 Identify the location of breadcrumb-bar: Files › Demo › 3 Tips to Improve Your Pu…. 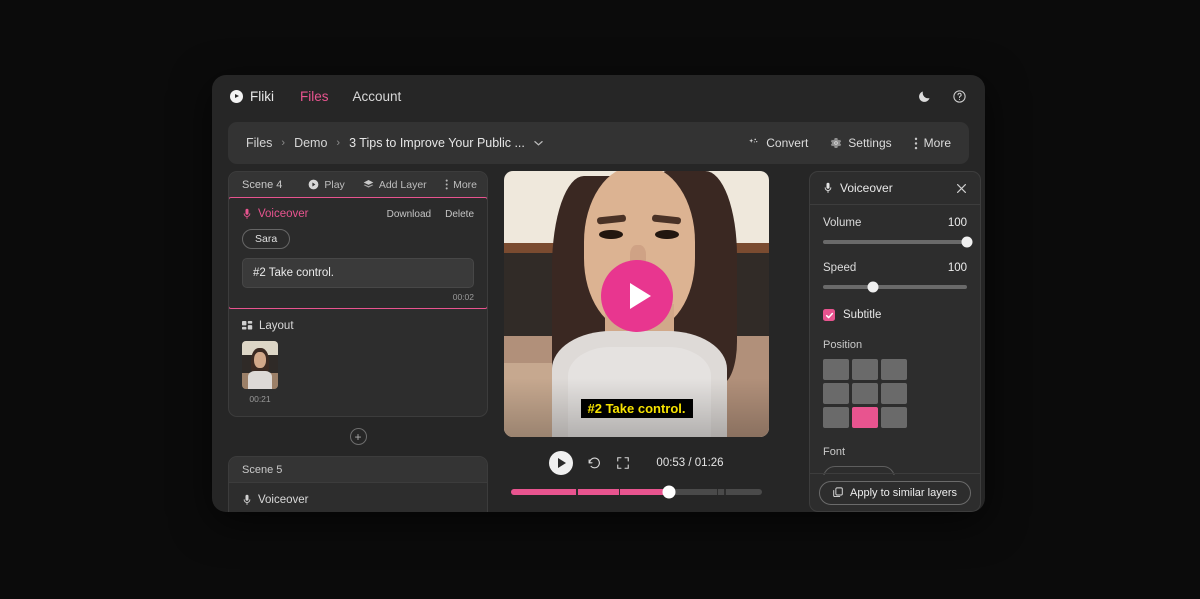
(598, 143).